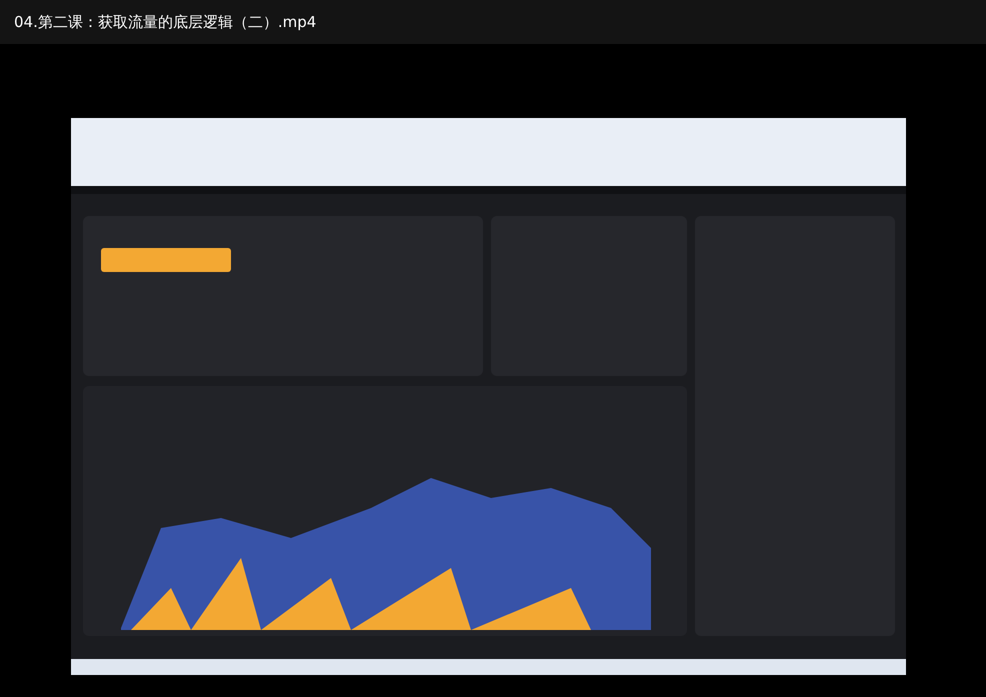 The height and width of the screenshot is (697, 986). What do you see at coordinates (165, 22) in the screenshot?
I see `window-title: 04.第二课：获取流量的底层逻辑（二）.mp4` at bounding box center [165, 22].